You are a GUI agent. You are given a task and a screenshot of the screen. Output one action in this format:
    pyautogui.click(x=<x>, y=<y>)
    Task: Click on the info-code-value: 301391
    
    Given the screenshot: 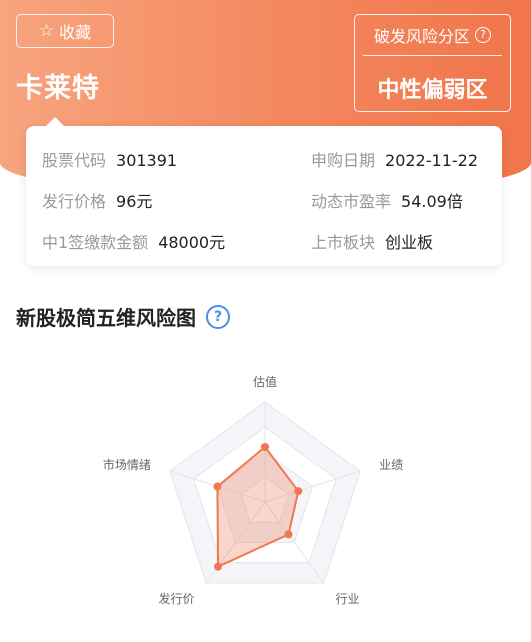 What is the action you would take?
    pyautogui.click(x=147, y=160)
    